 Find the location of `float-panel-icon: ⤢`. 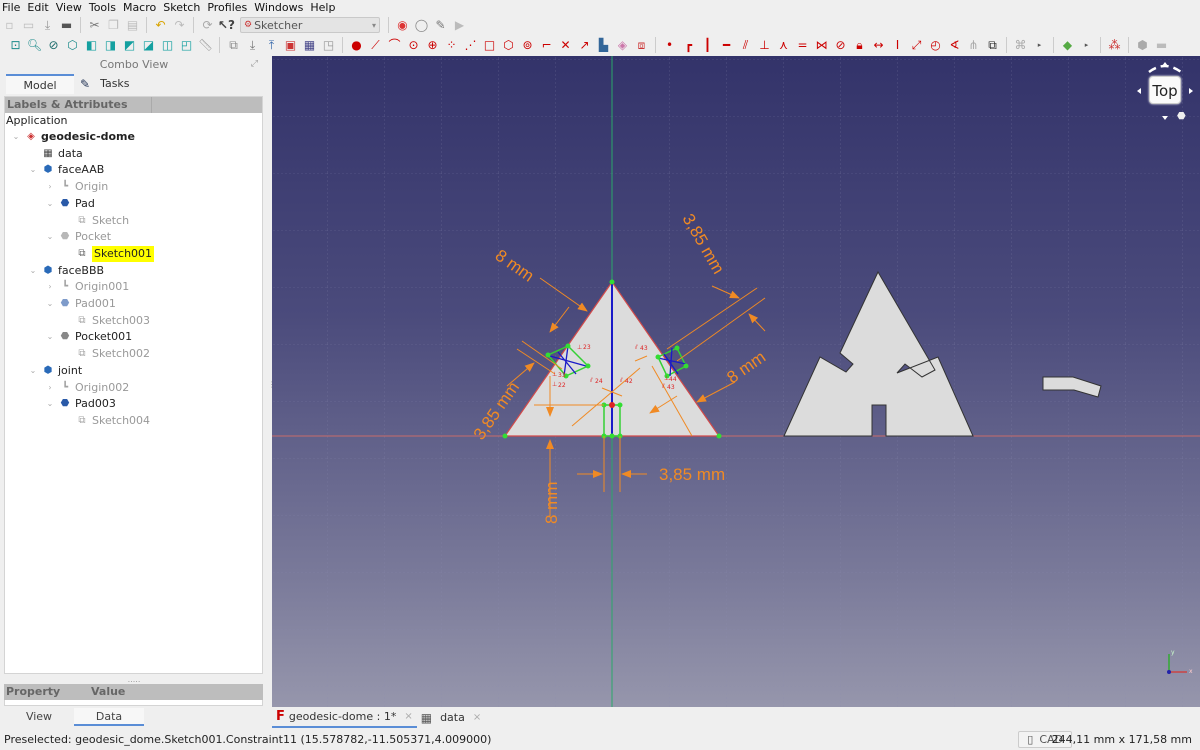

float-panel-icon: ⤢ is located at coordinates (254, 64).